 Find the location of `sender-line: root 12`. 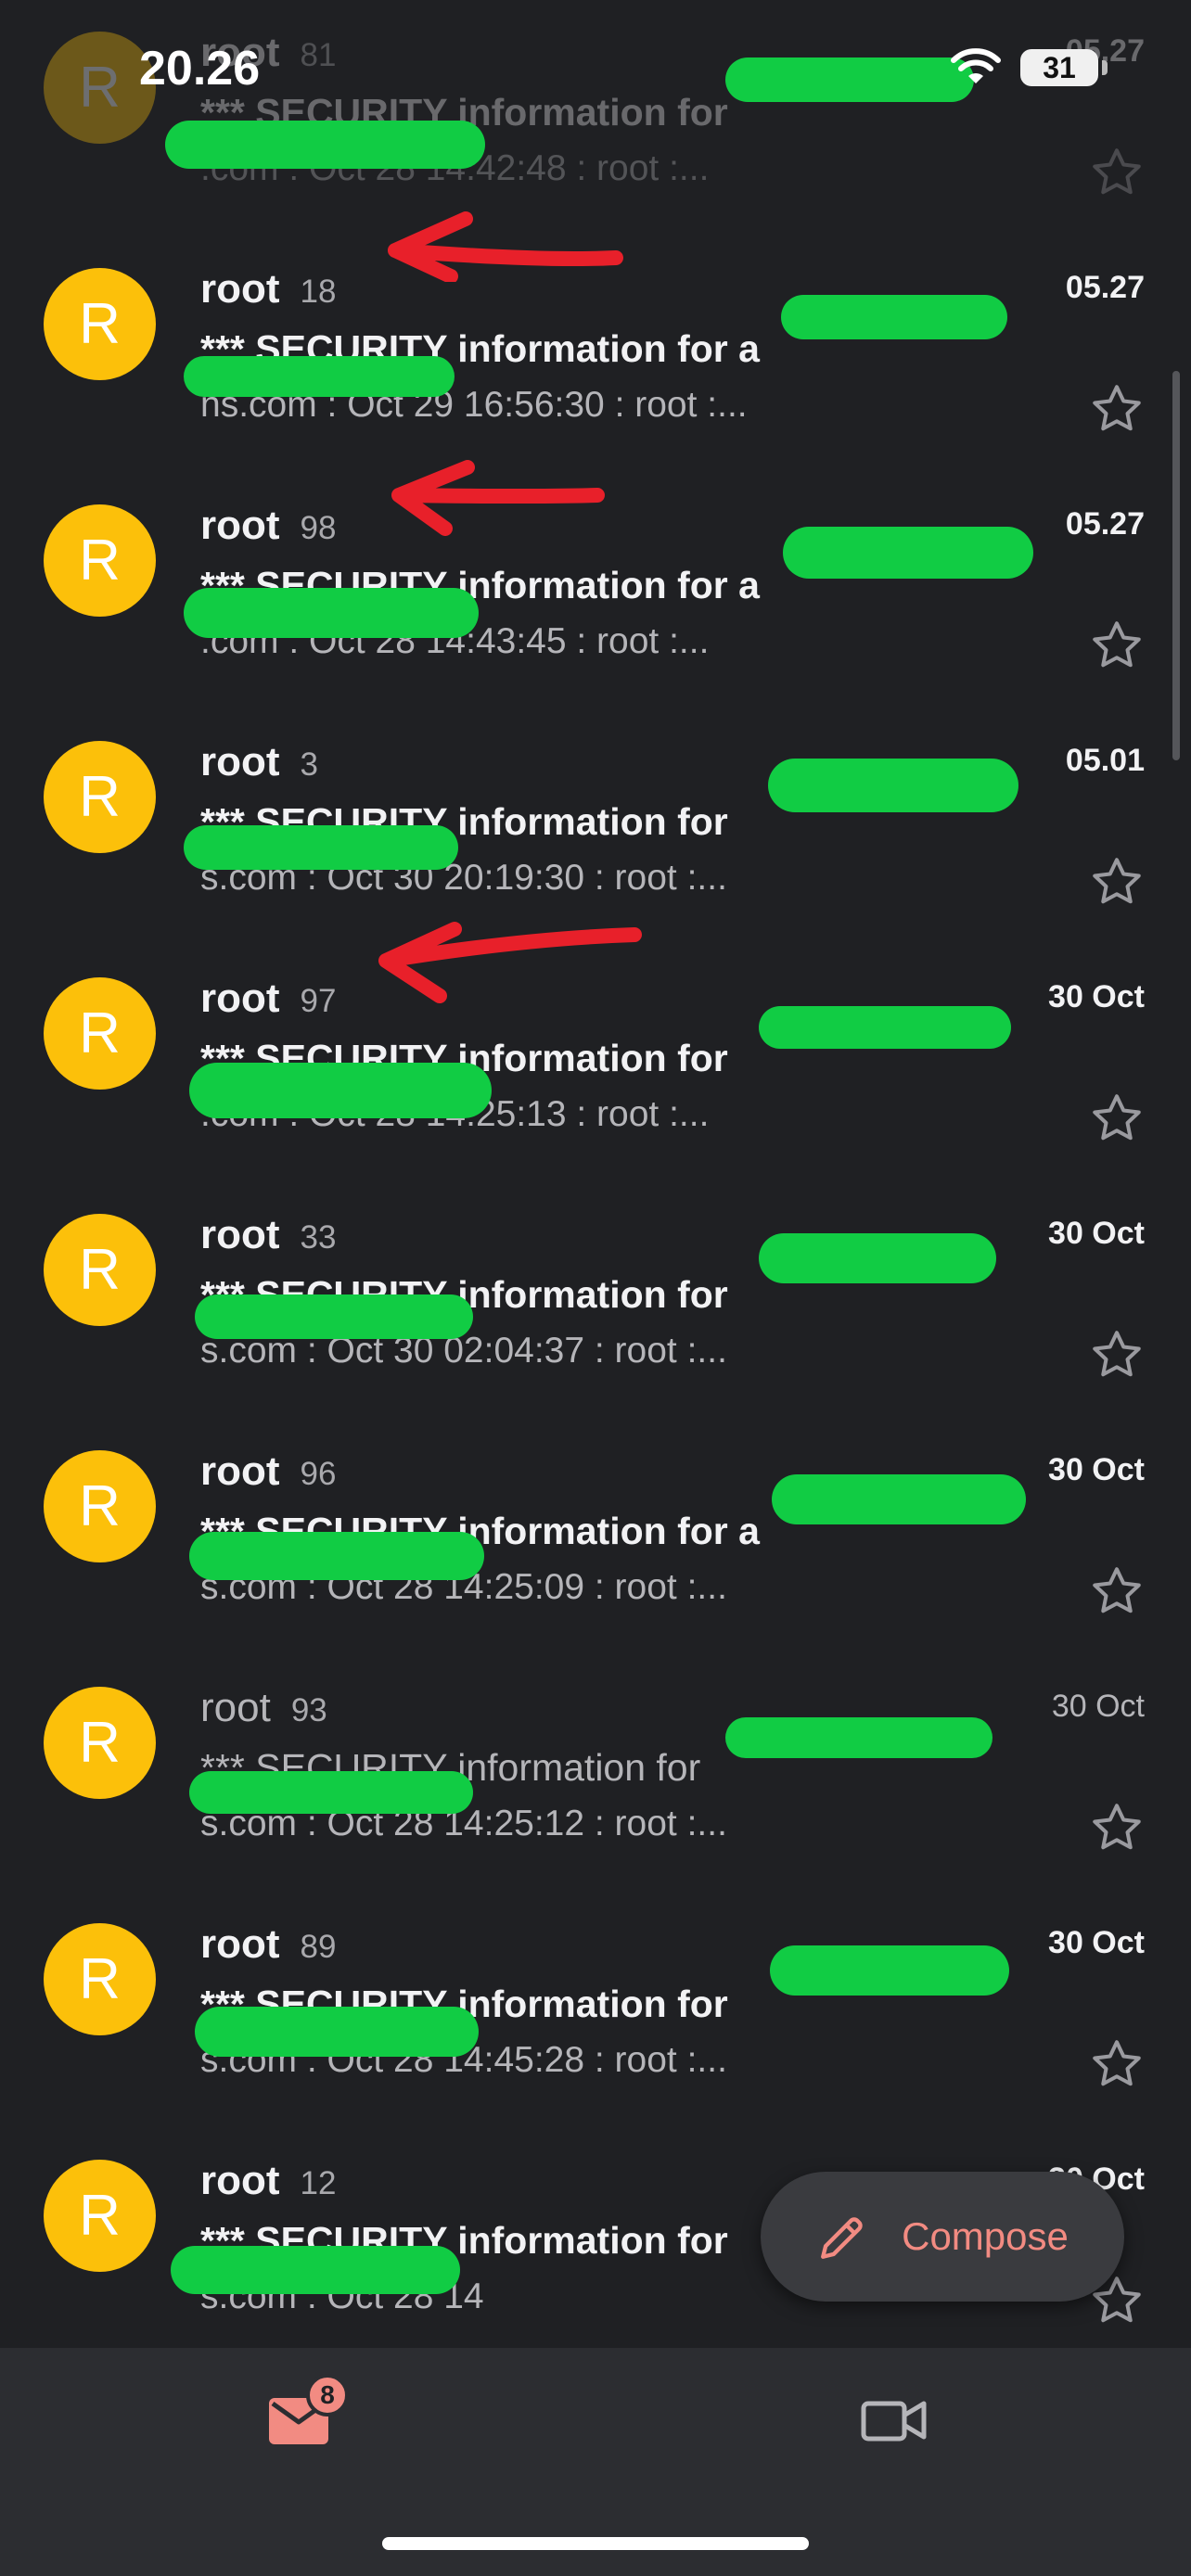

sender-line: root 12 is located at coordinates (268, 2181).